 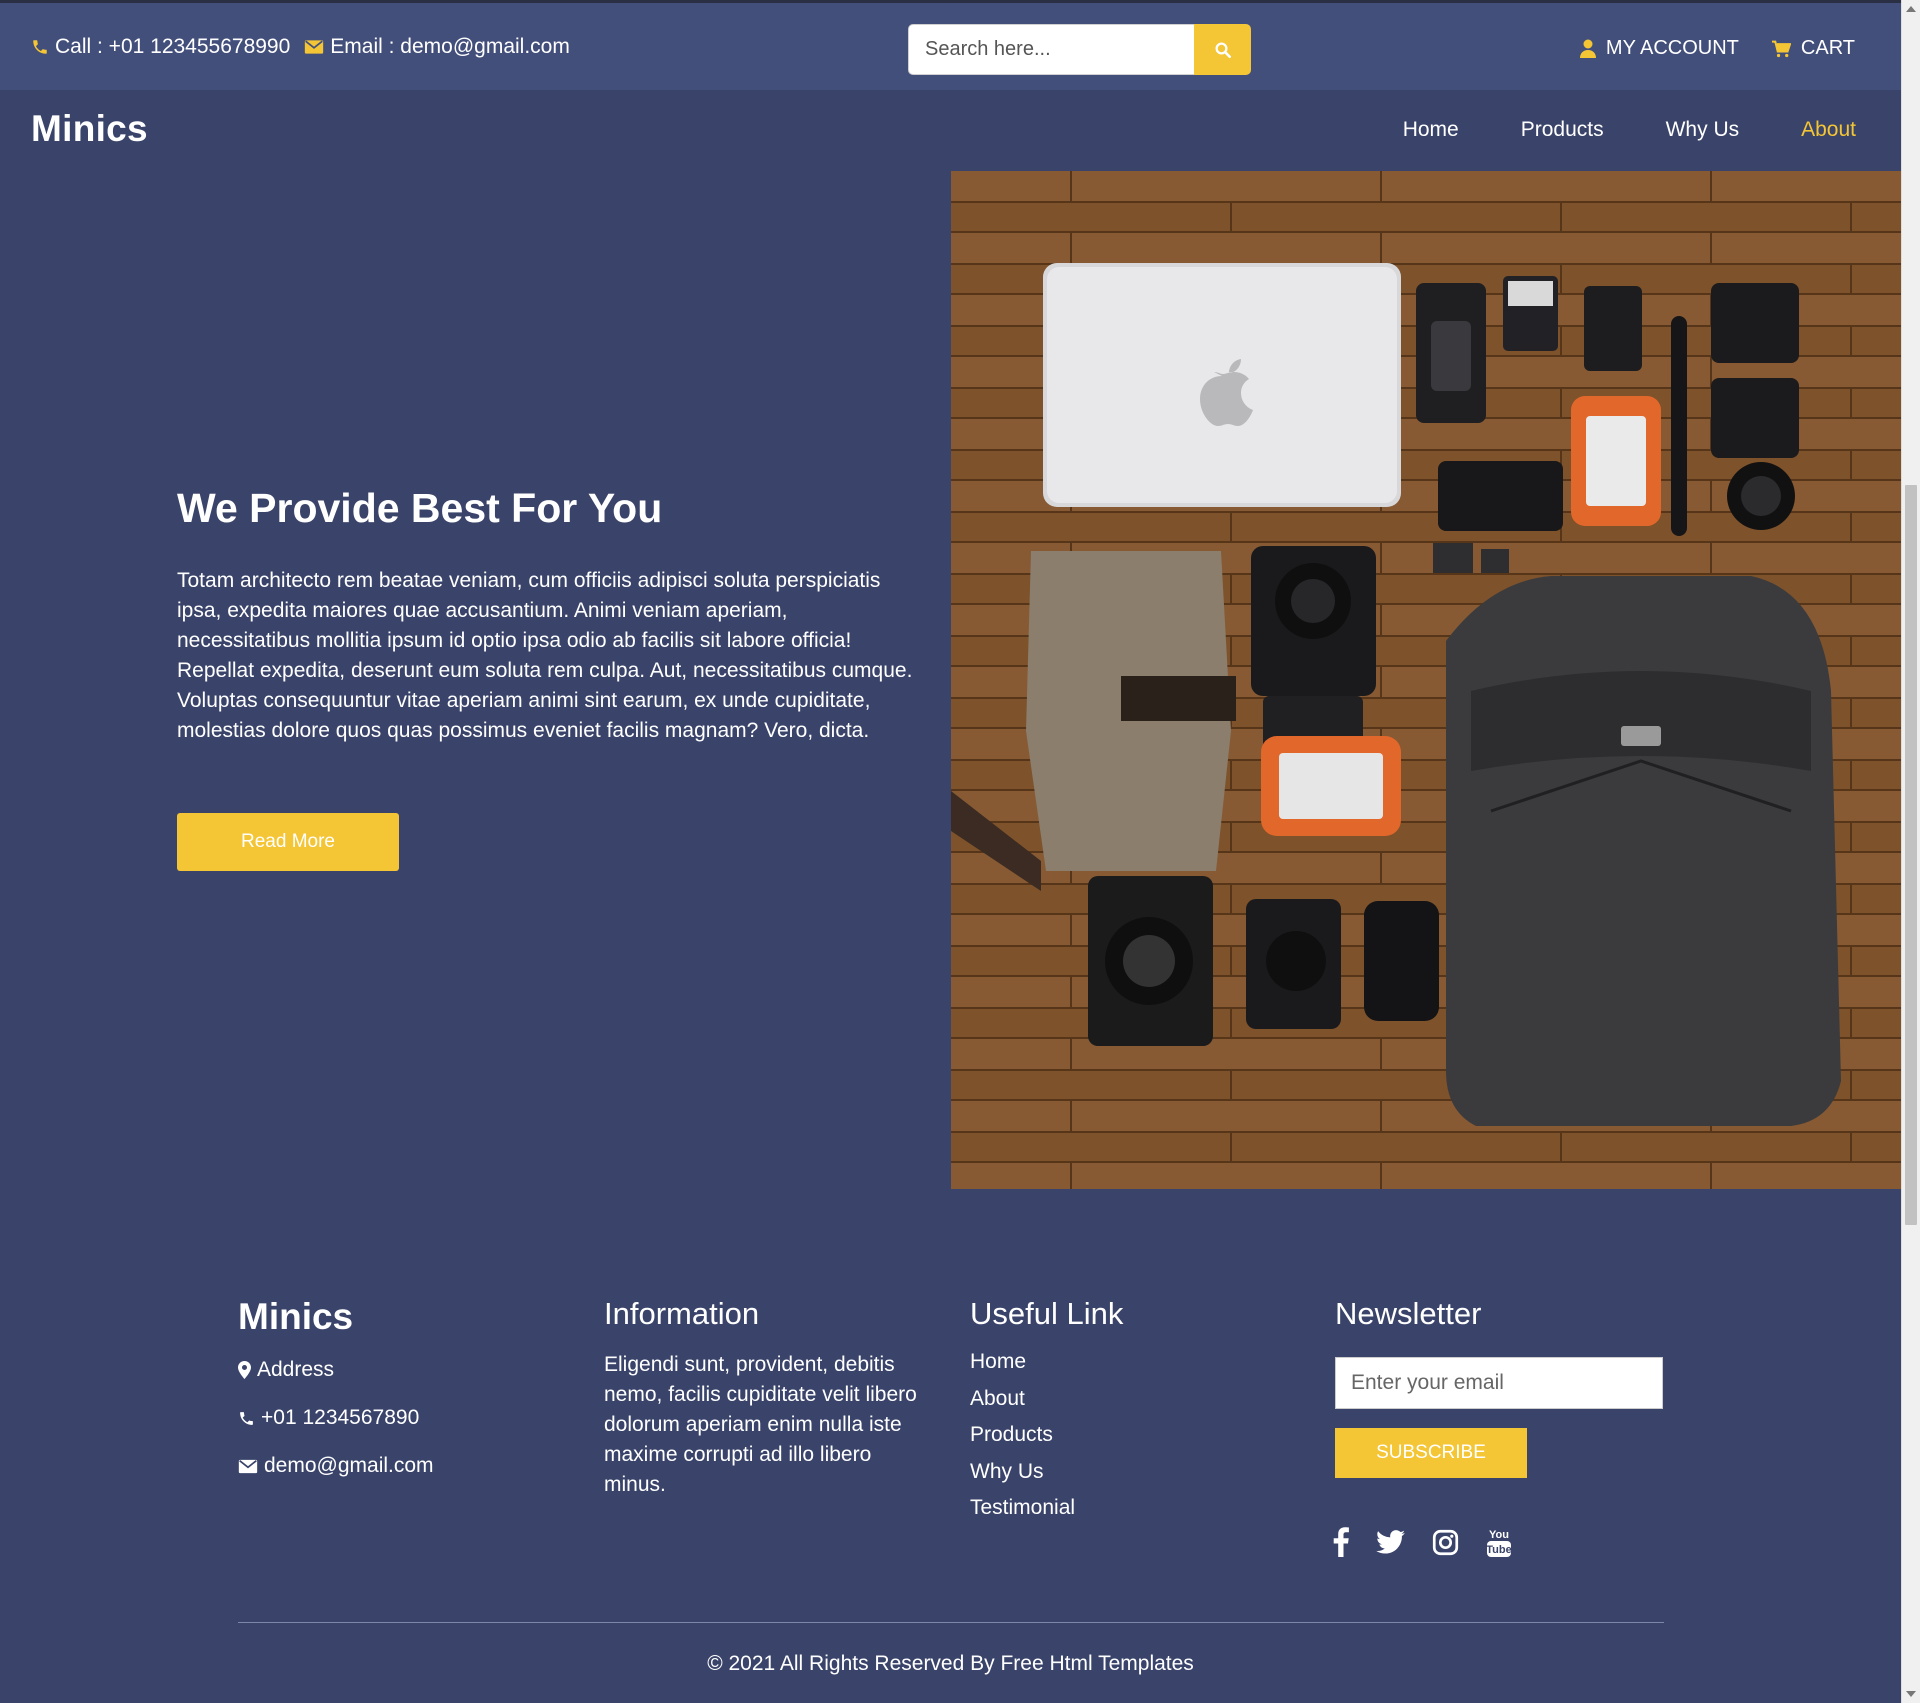 I want to click on my-account-link: MY ACCOUNT, so click(x=1659, y=48).